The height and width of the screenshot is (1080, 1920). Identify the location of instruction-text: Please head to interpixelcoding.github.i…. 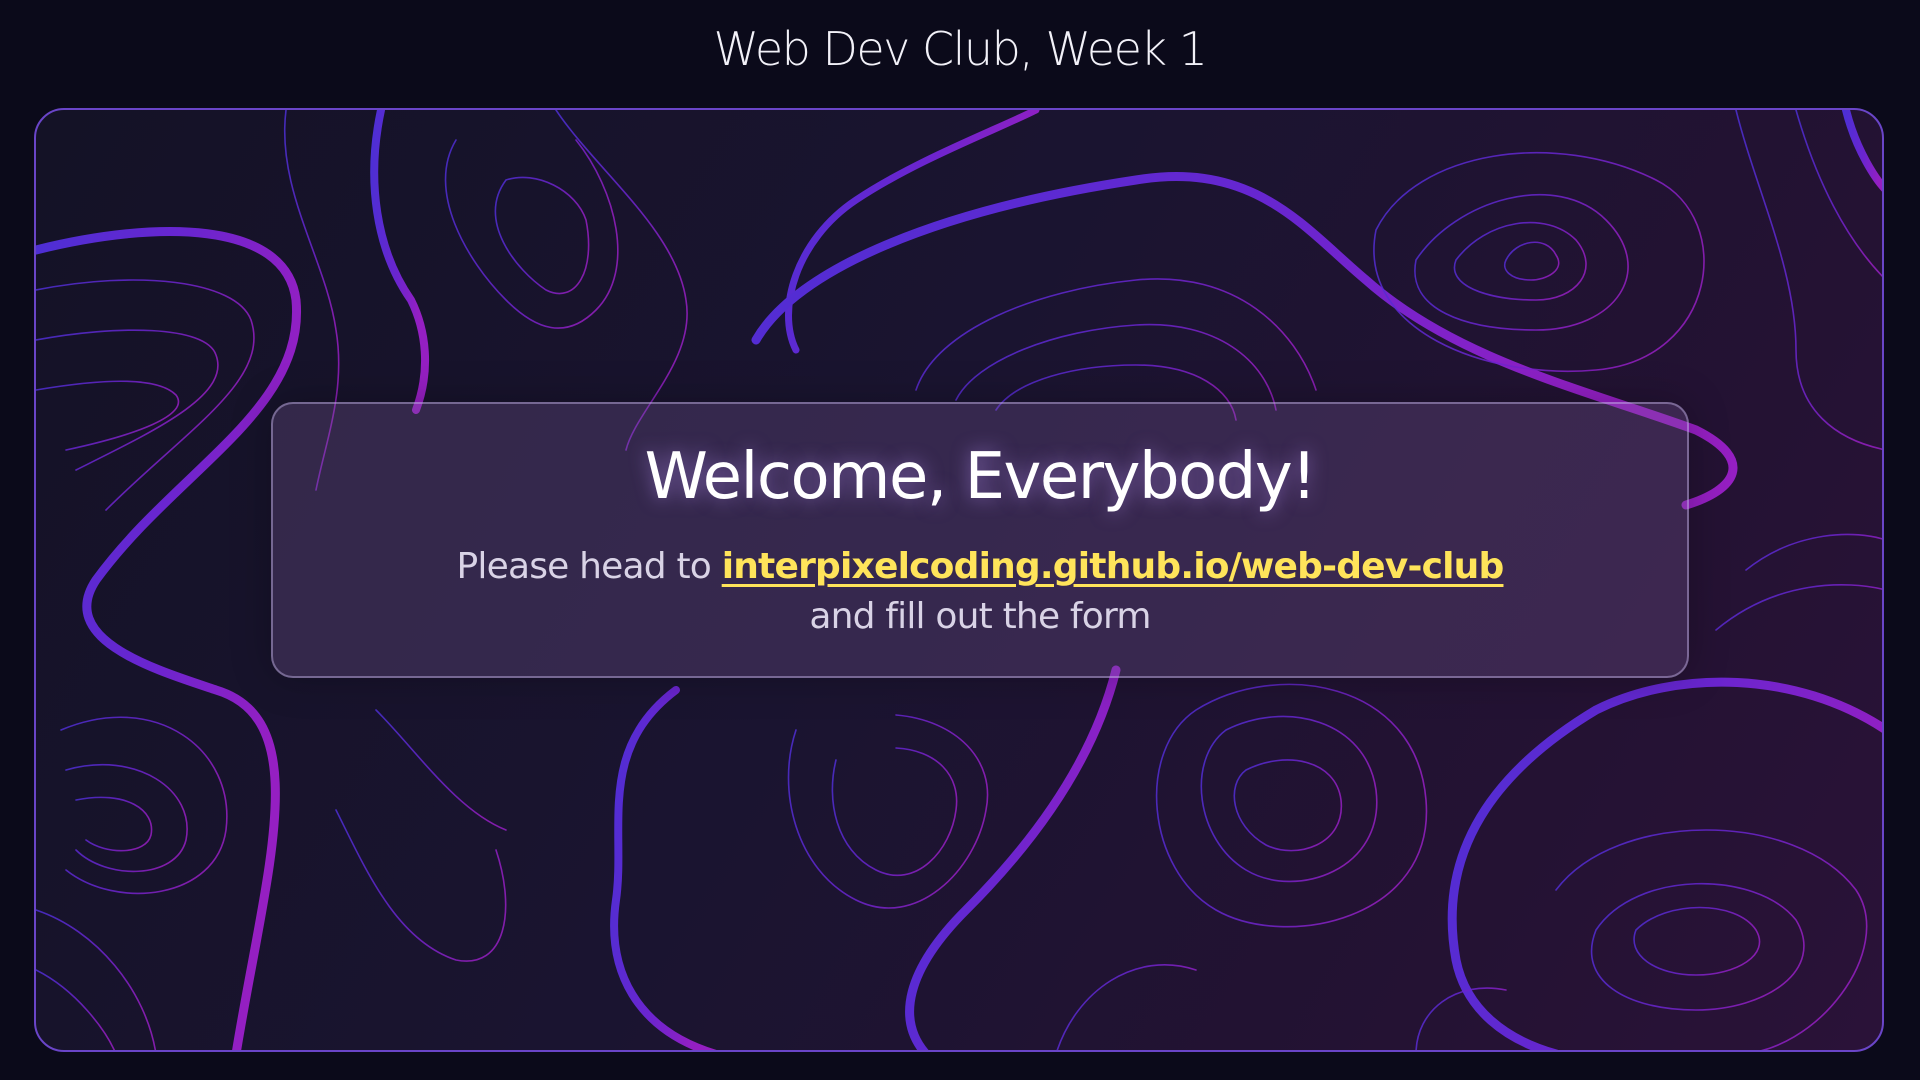
(980, 592).